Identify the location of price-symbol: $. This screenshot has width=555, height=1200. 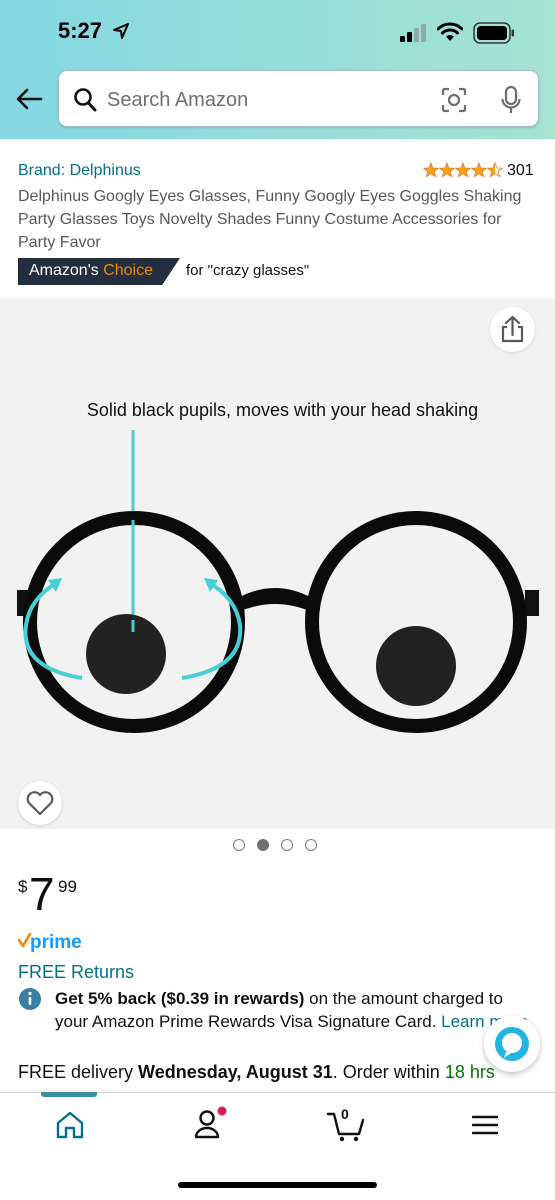
(23, 886).